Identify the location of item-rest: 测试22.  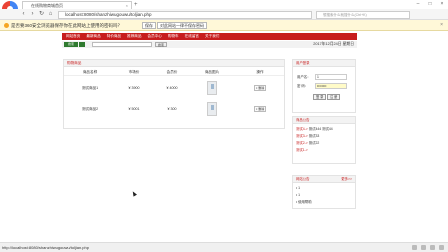
(313, 143).